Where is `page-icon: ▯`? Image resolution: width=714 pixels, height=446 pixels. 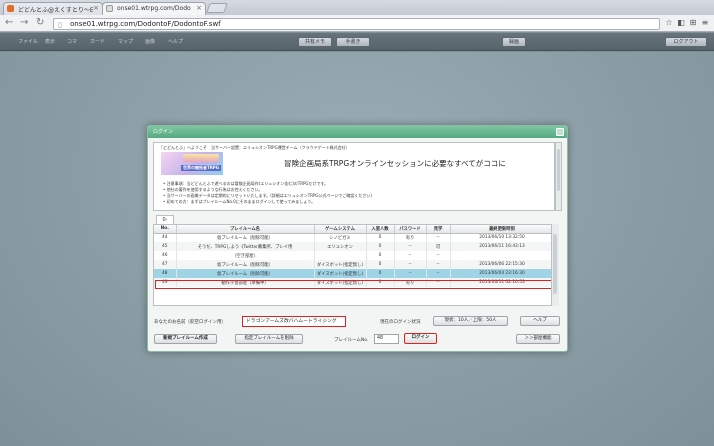 page-icon: ▯ is located at coordinates (60, 25).